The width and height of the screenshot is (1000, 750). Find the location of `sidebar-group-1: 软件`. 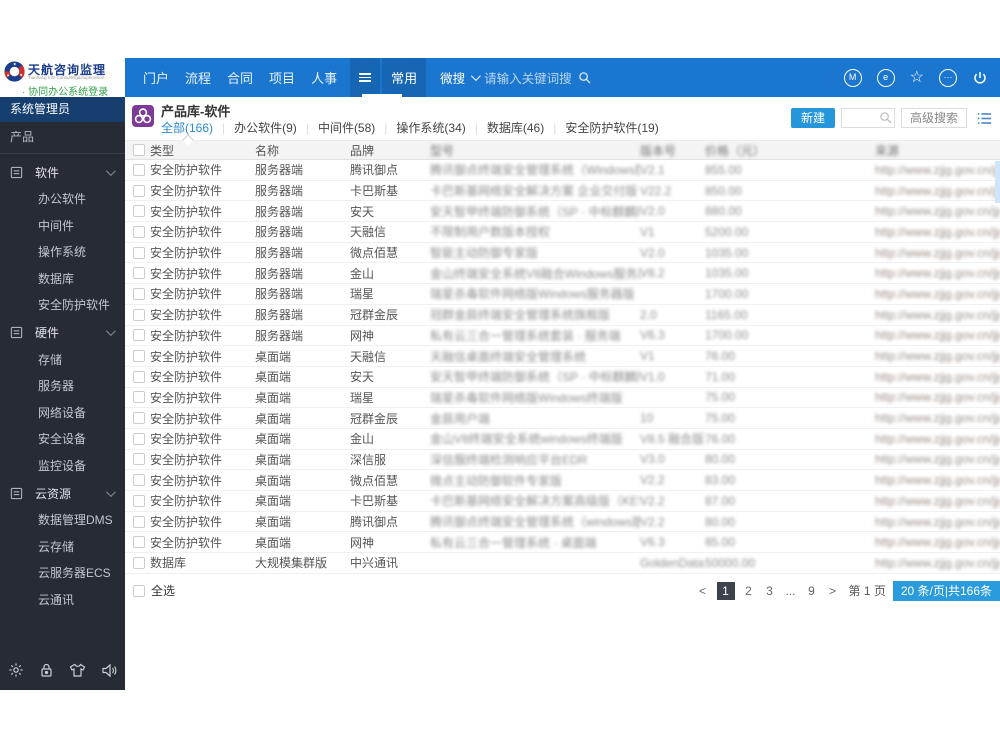

sidebar-group-1: 软件 is located at coordinates (62, 172).